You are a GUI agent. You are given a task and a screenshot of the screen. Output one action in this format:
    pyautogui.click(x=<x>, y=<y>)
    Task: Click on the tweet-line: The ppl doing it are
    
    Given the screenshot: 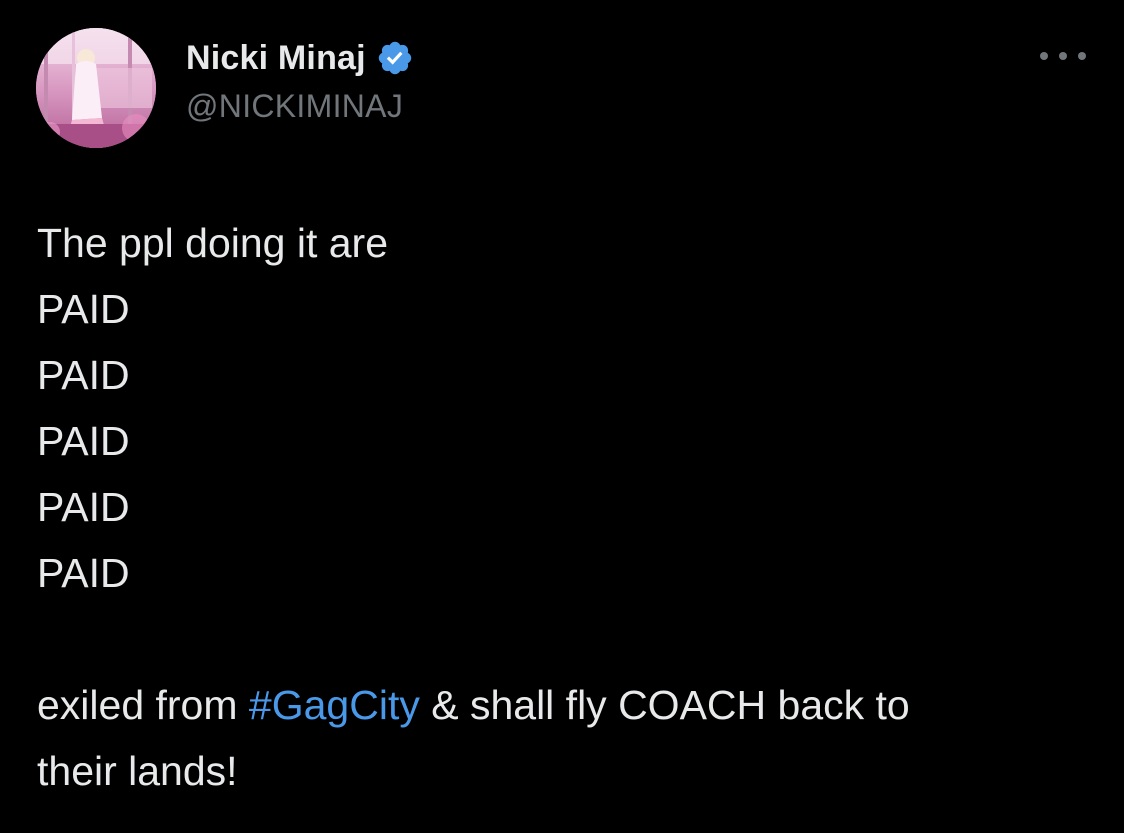 What is the action you would take?
    pyautogui.click(x=213, y=243)
    